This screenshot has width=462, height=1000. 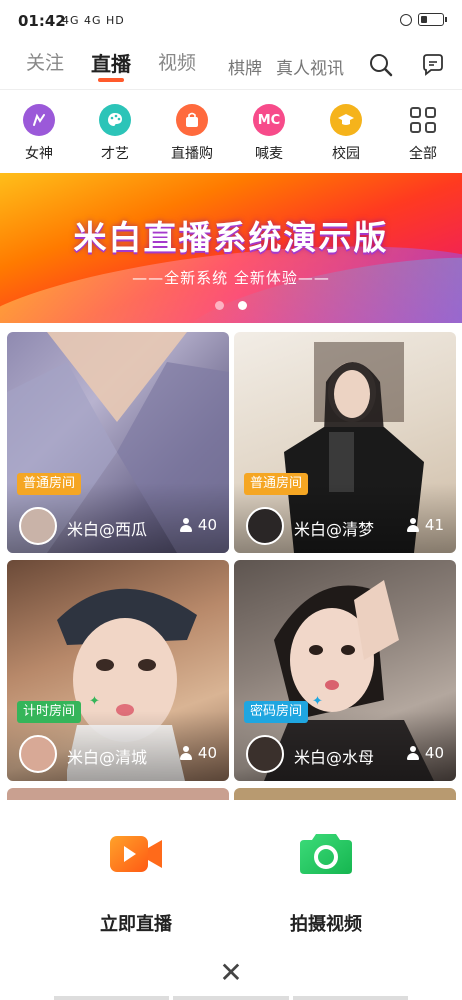 I want to click on category-talent: 才艺, so click(x=115, y=133).